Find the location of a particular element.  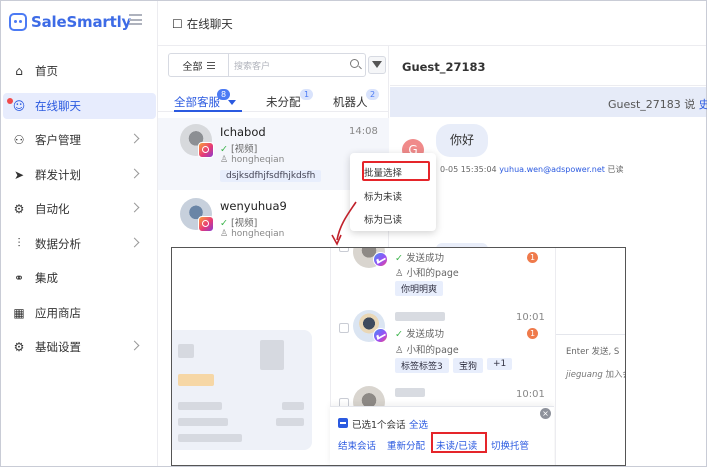

tab-bots: 机器人 2 is located at coordinates (356, 99).